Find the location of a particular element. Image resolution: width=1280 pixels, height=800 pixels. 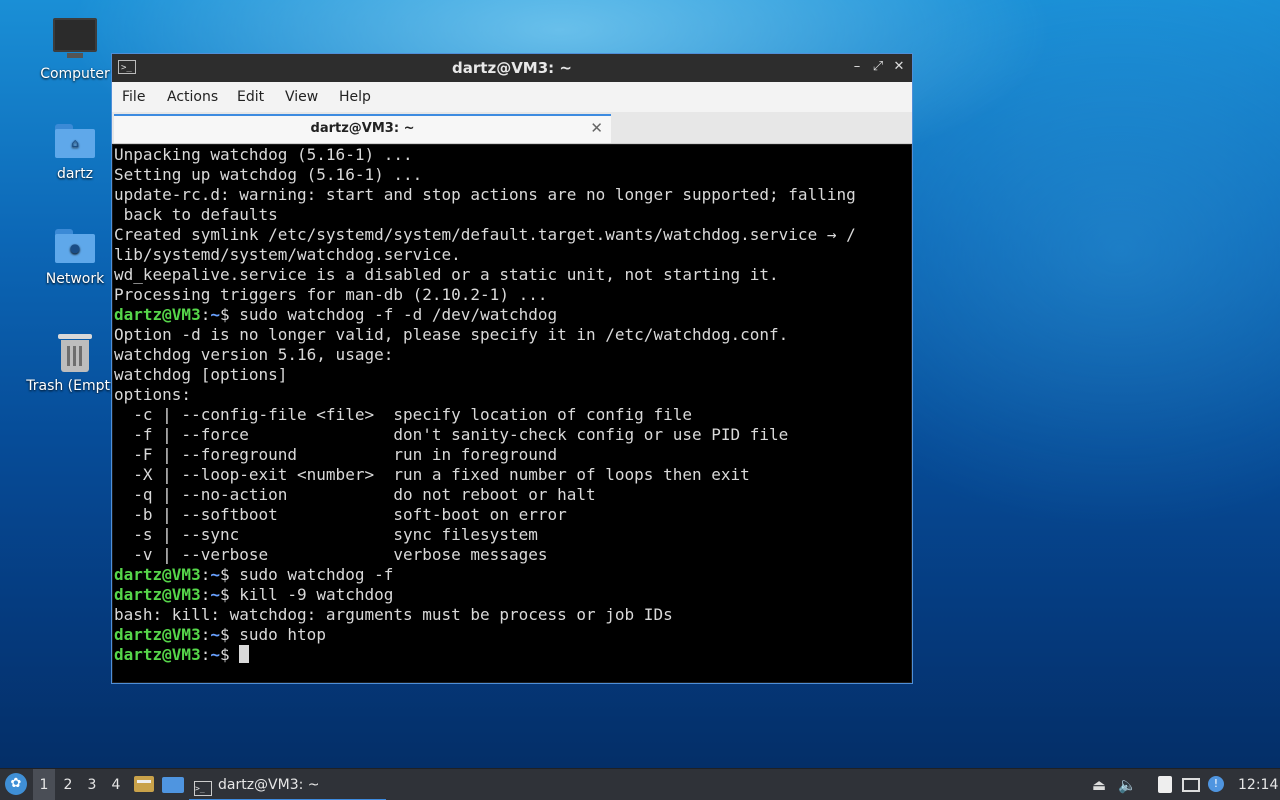

task-label: dartz@VM3: ~ is located at coordinates (269, 785).